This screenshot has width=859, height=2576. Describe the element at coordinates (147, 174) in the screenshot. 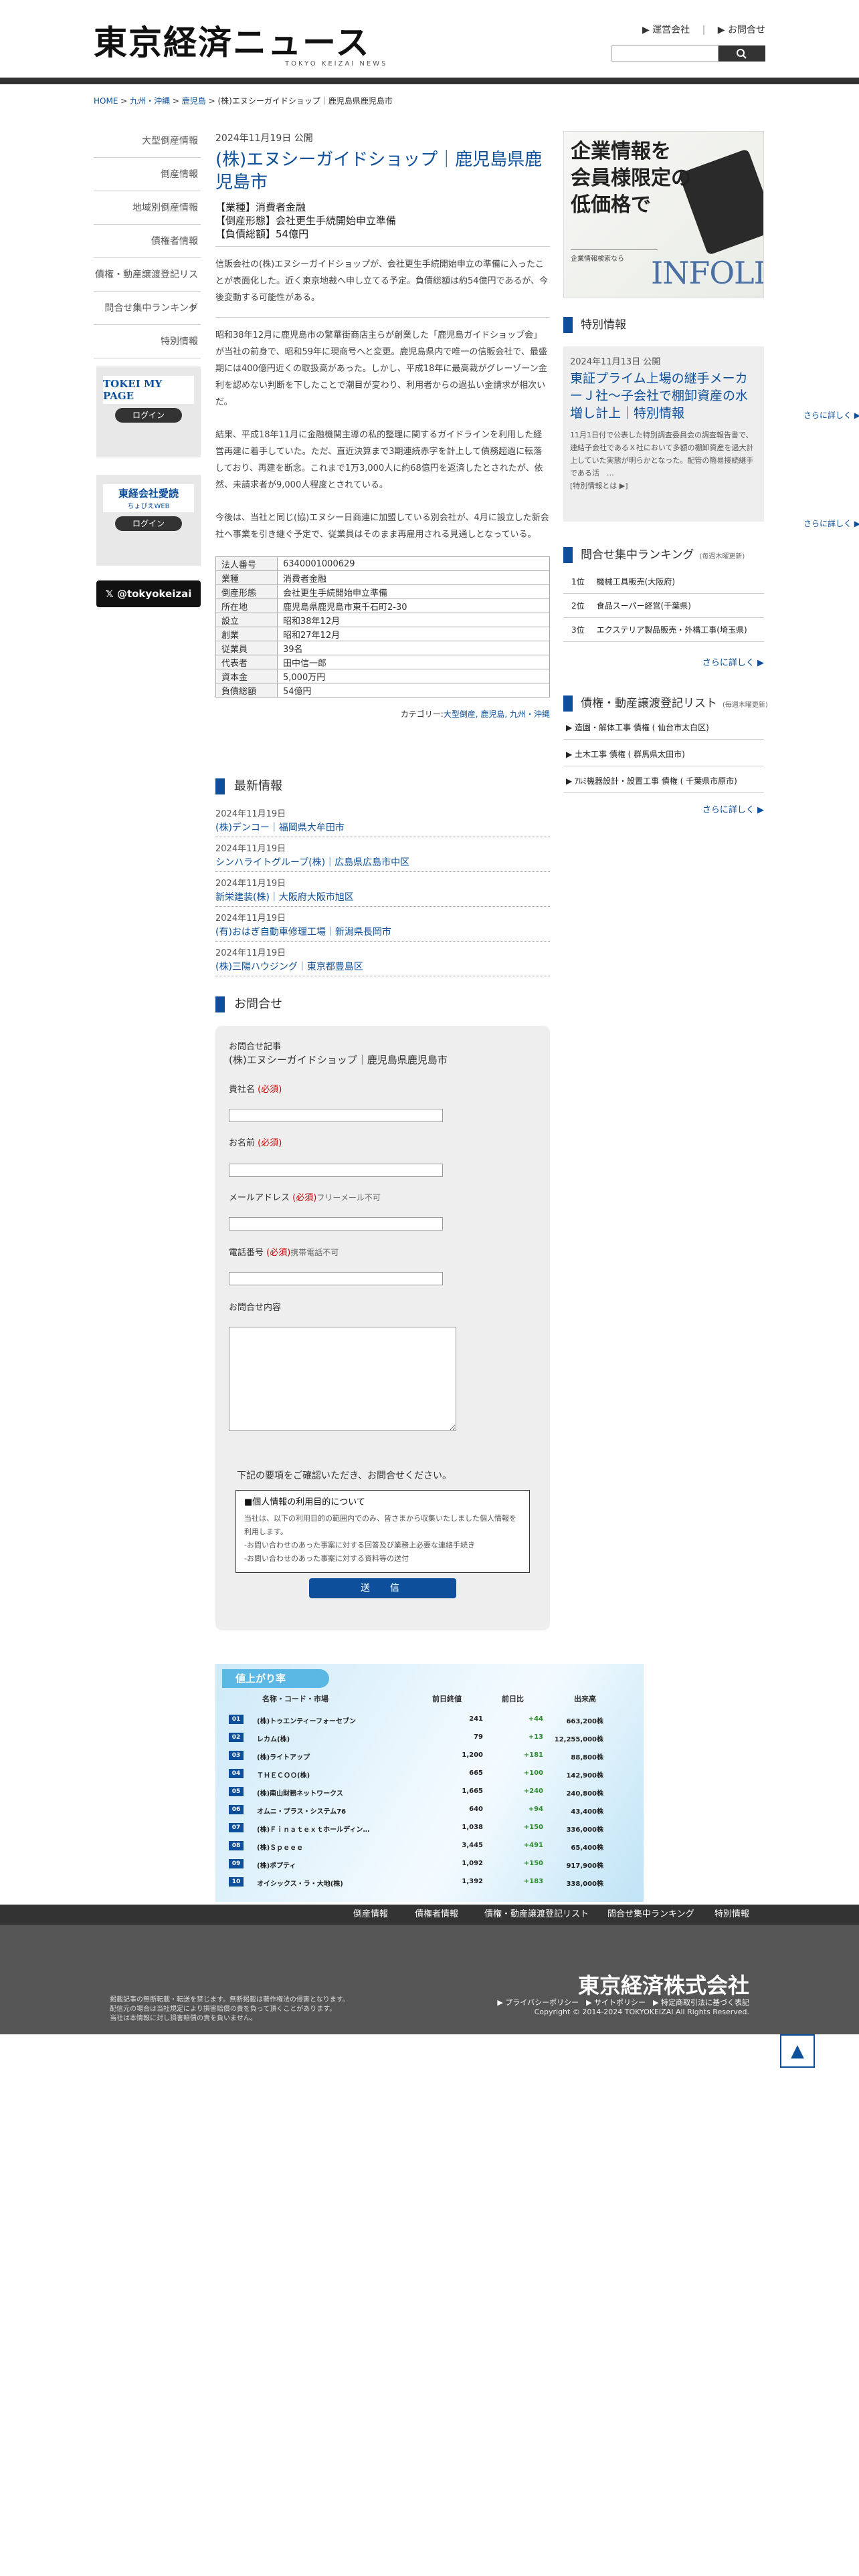

I see `leftnav-bankruptcy: 倒産情報` at that location.